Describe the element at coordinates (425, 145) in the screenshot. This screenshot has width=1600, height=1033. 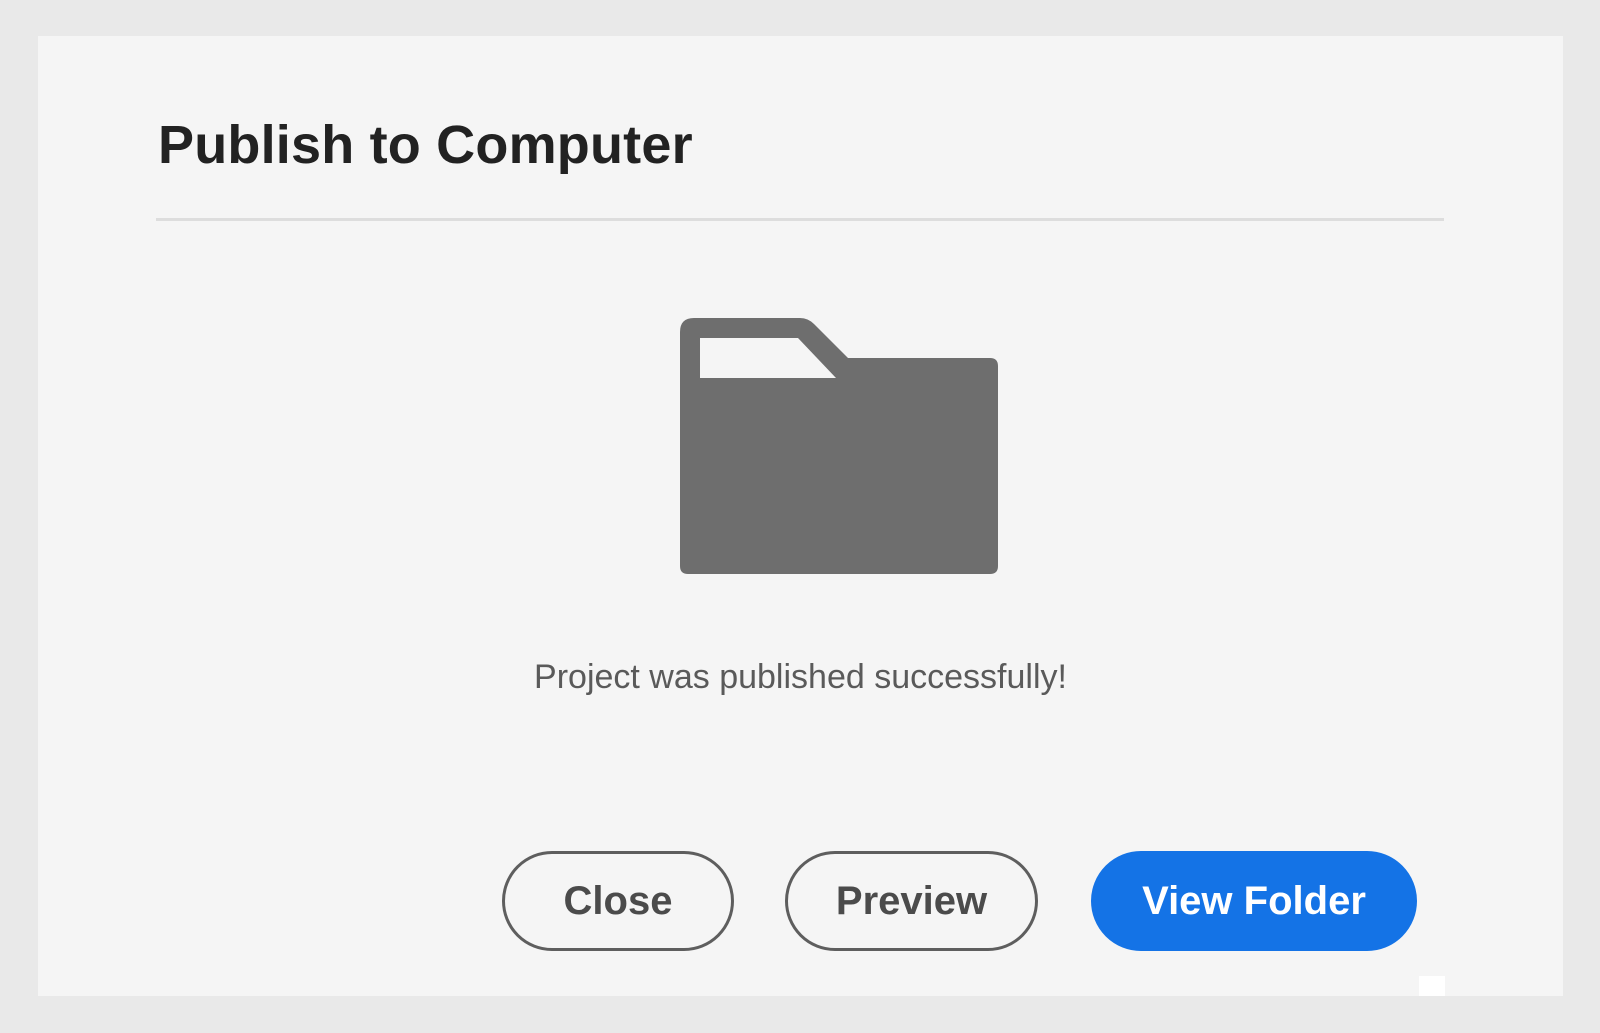
I see `dialog-title: Publish to Computer` at that location.